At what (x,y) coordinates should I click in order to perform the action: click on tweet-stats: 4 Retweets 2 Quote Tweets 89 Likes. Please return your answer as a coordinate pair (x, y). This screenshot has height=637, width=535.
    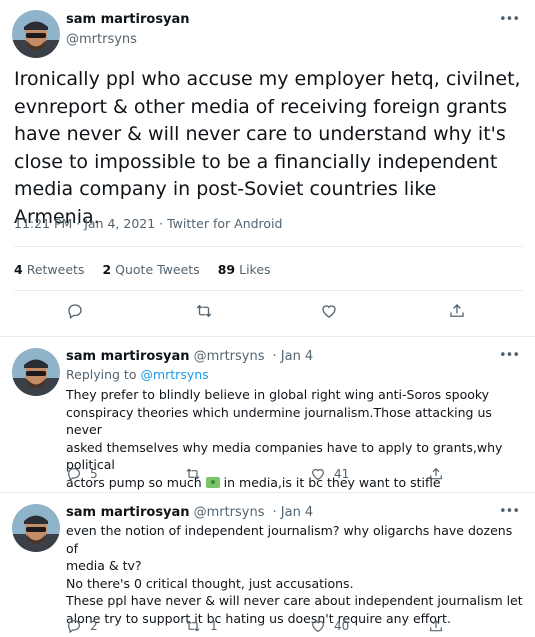
    Looking at the image, I should click on (142, 269).